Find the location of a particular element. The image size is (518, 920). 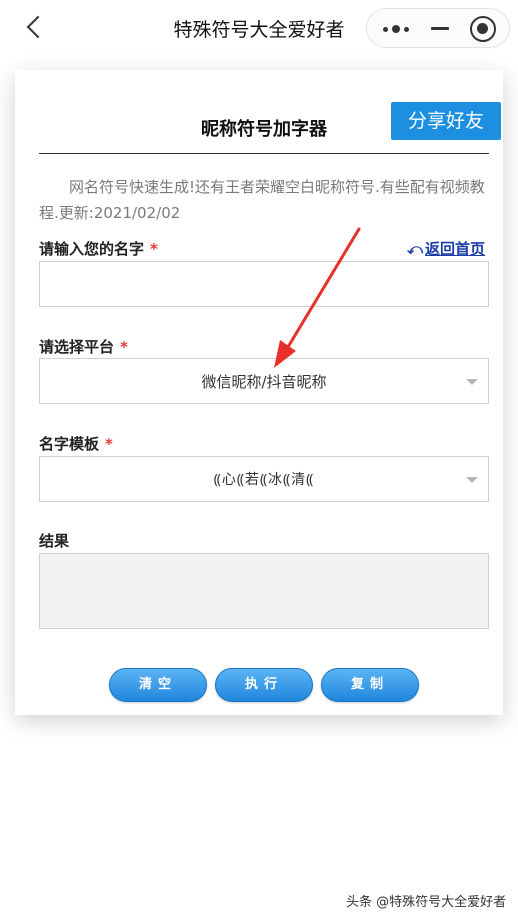

name-label: 请输入您的名字 * is located at coordinates (98, 248).